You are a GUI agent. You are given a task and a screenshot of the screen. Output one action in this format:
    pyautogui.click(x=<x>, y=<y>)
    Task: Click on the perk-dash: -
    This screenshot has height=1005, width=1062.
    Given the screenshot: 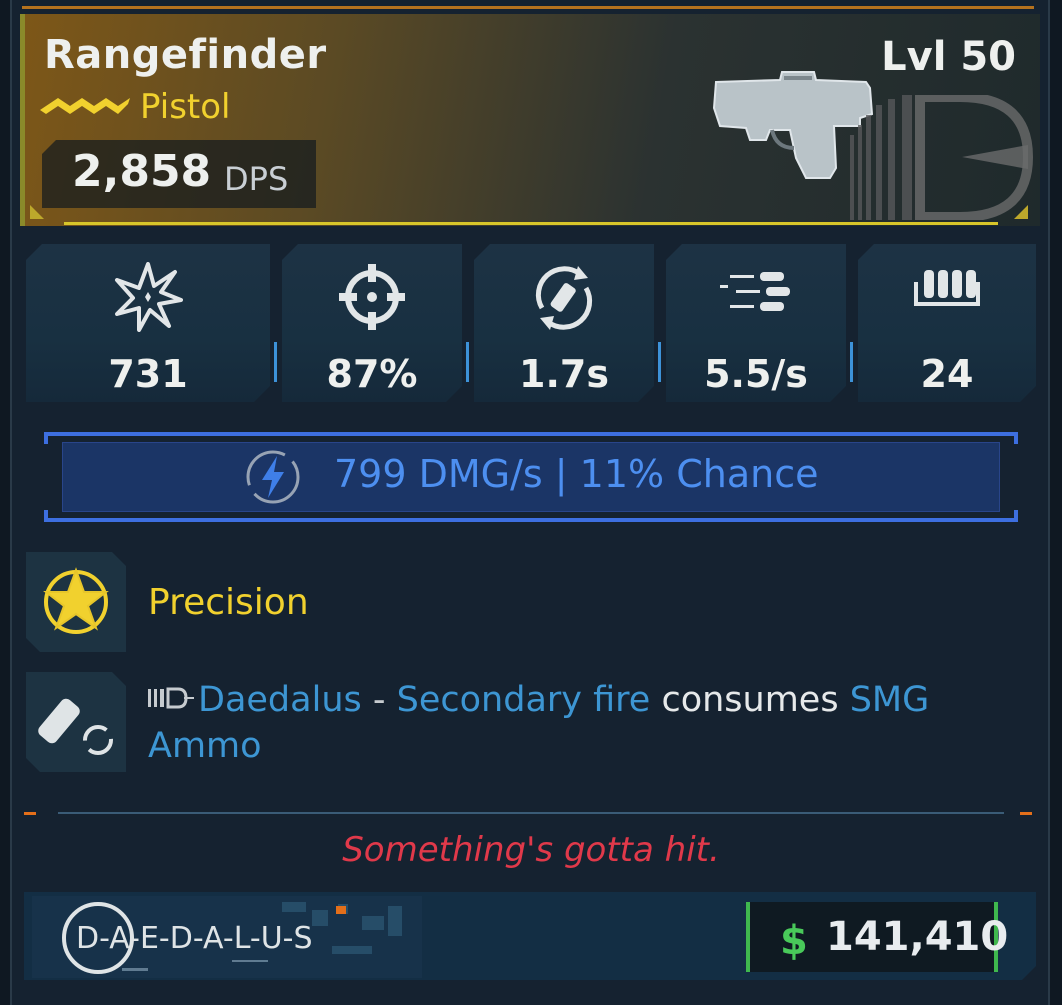 What is the action you would take?
    pyautogui.click(x=379, y=700)
    